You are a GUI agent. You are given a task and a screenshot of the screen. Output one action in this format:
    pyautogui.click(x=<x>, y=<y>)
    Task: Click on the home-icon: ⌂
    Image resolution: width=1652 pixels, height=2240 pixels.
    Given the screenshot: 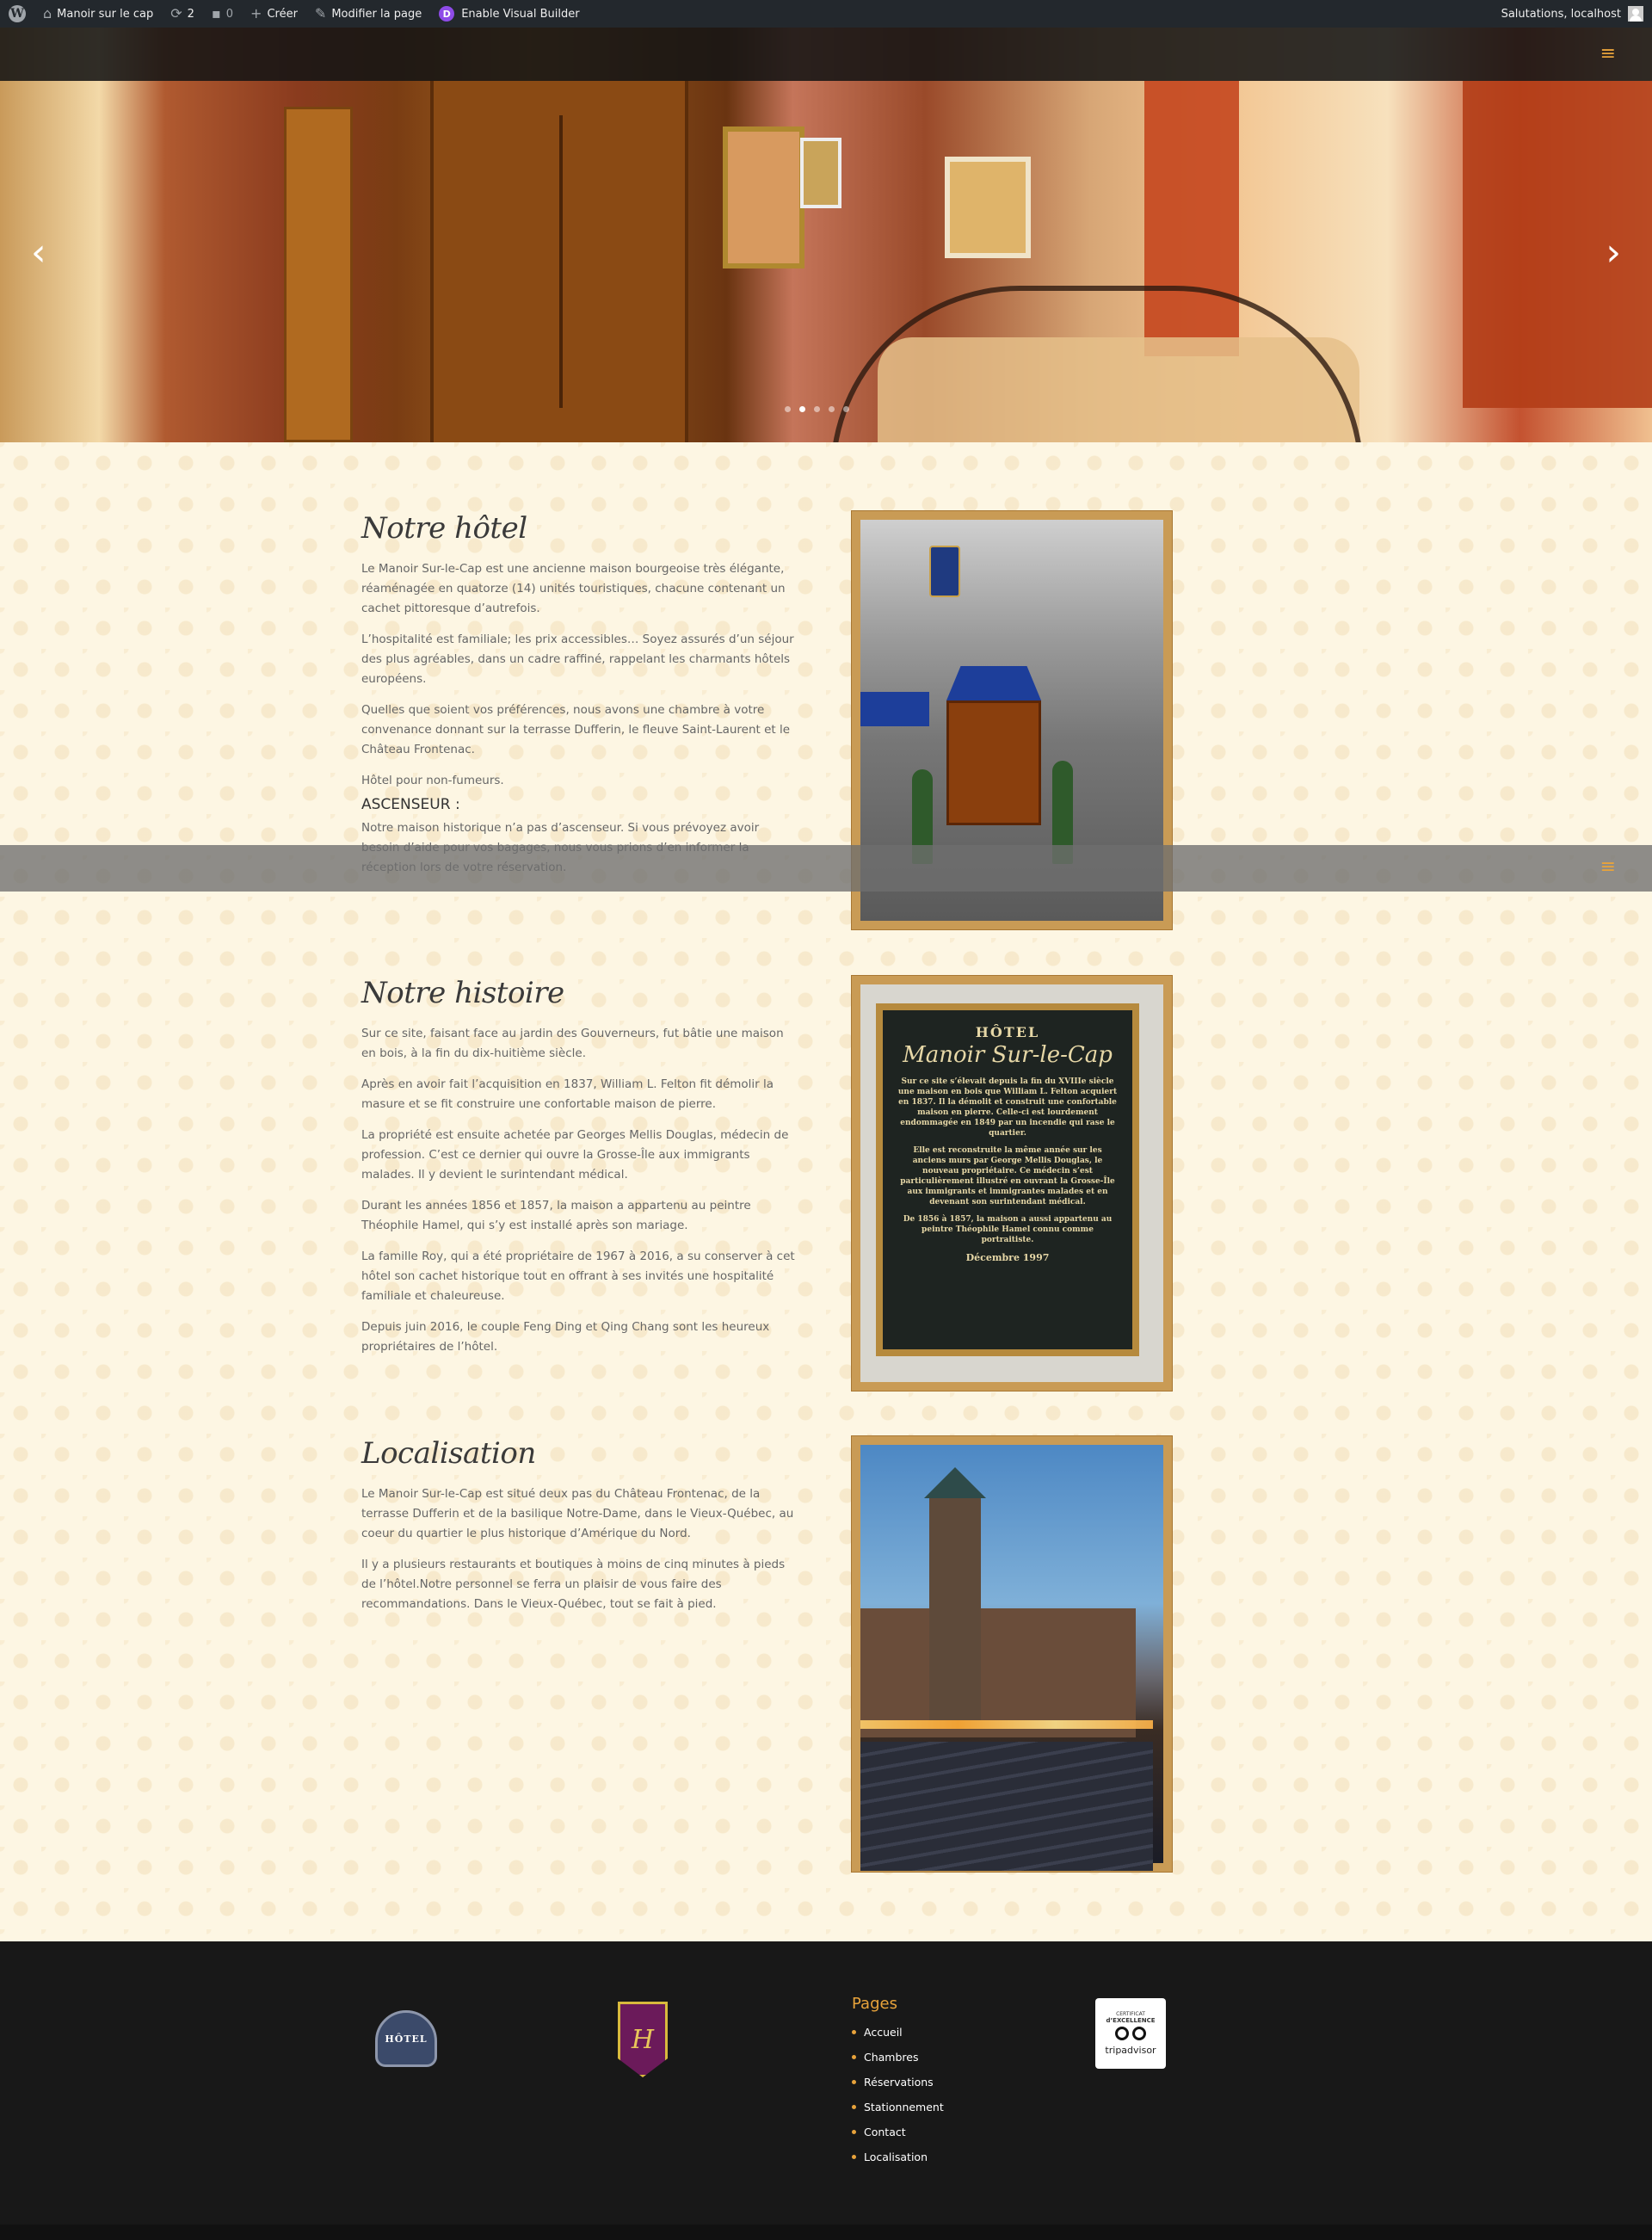 What is the action you would take?
    pyautogui.click(x=47, y=13)
    